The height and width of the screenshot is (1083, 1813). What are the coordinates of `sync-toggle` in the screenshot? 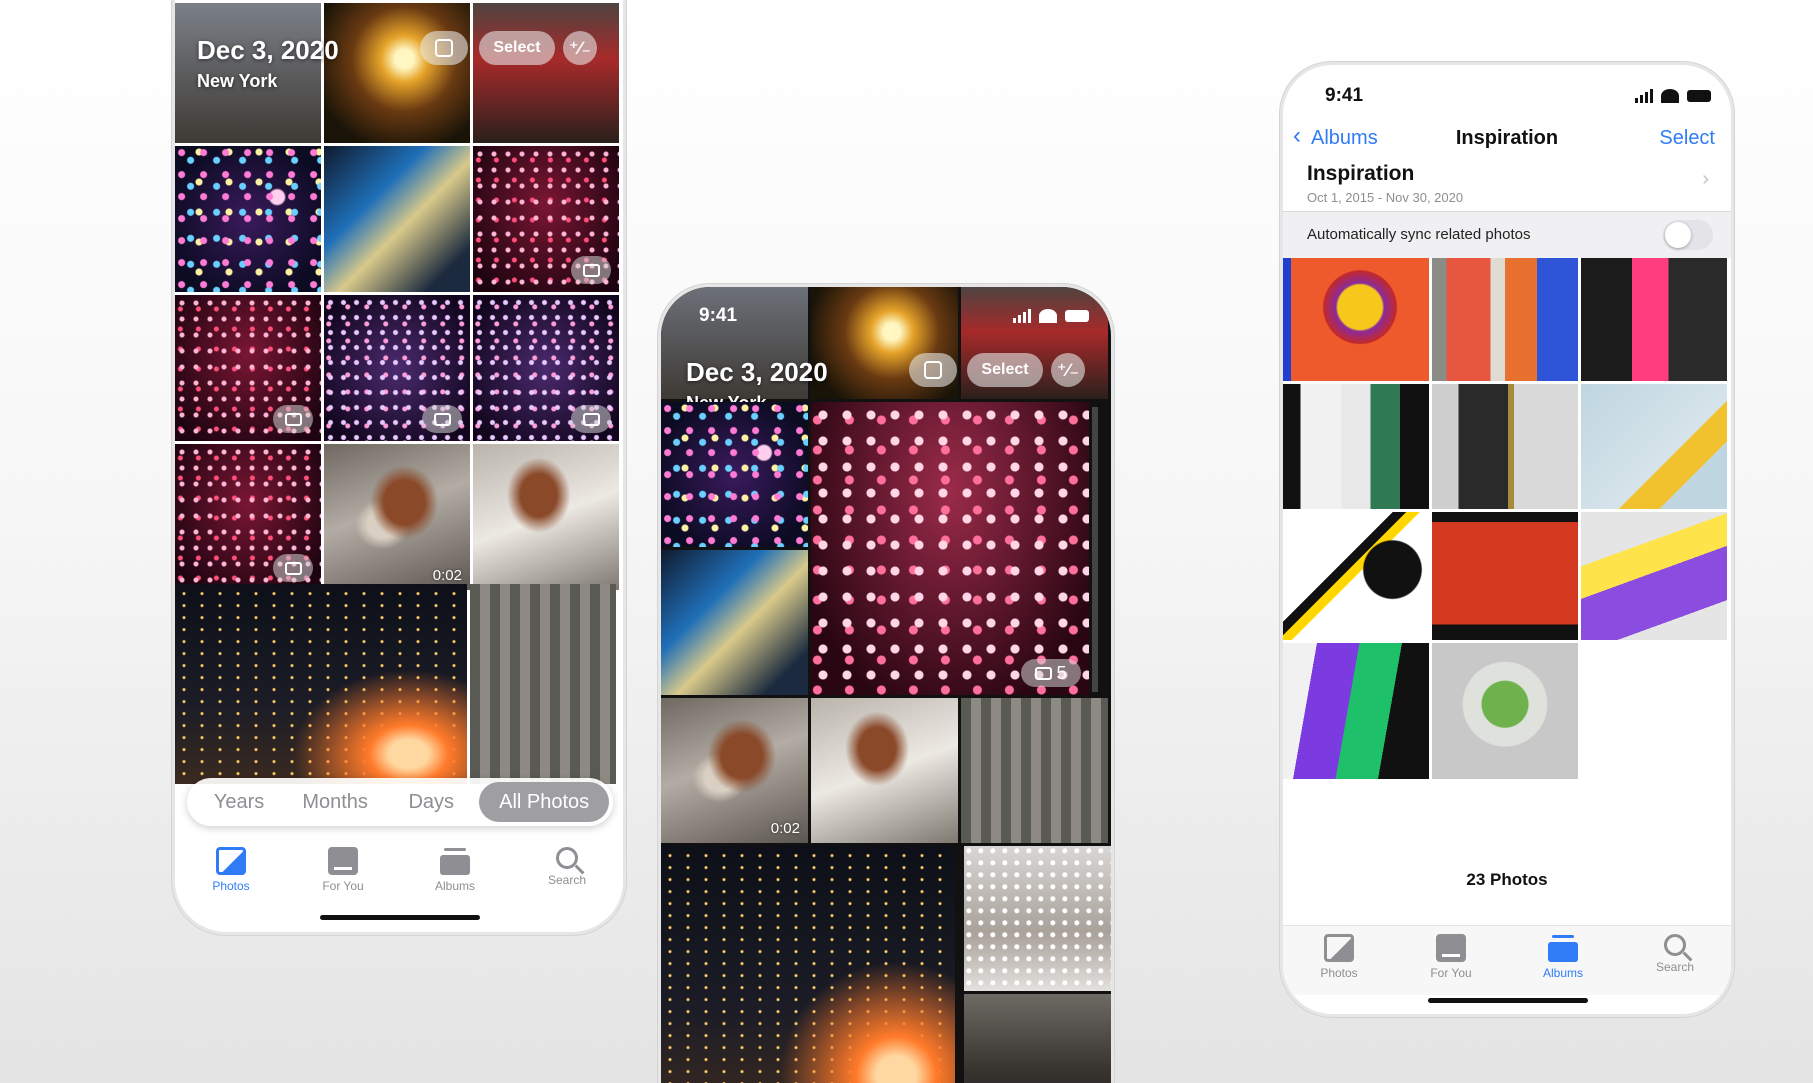 It's located at (1688, 235).